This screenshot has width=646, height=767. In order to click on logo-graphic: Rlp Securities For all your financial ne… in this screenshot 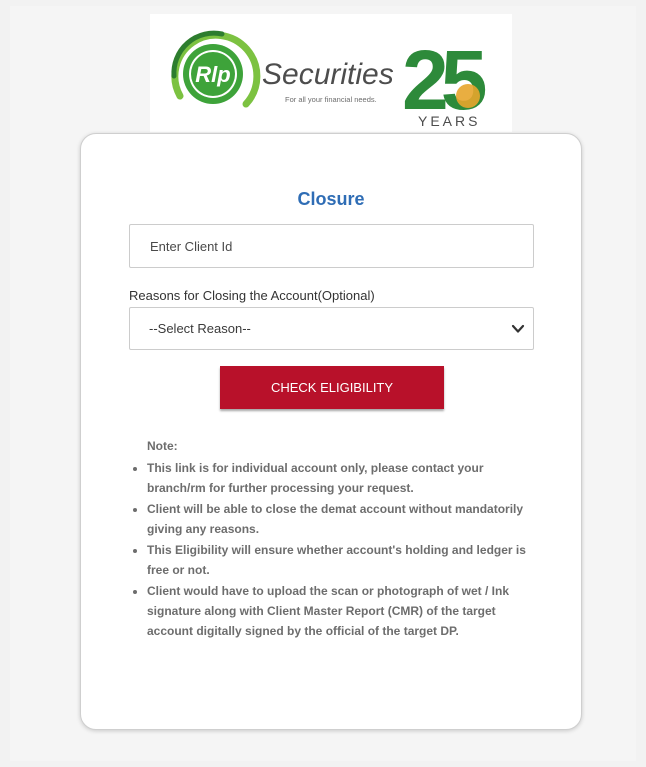, I will do `click(332, 79)`.